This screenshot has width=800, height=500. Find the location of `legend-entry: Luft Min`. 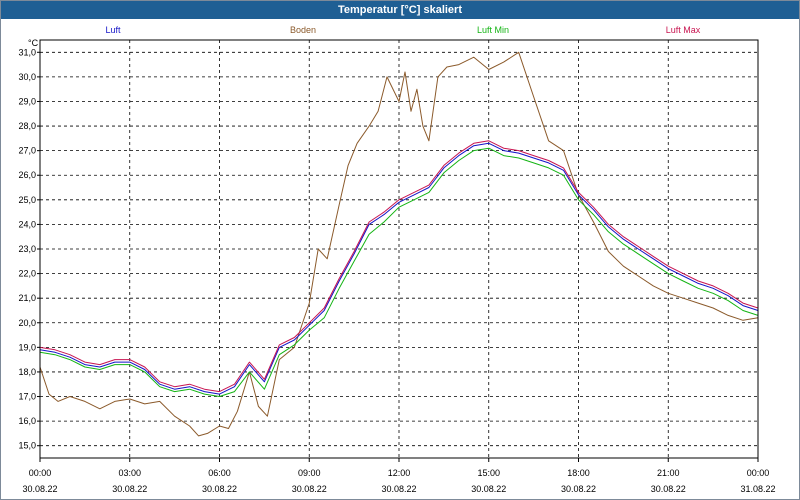

legend-entry: Luft Min is located at coordinates (493, 30).